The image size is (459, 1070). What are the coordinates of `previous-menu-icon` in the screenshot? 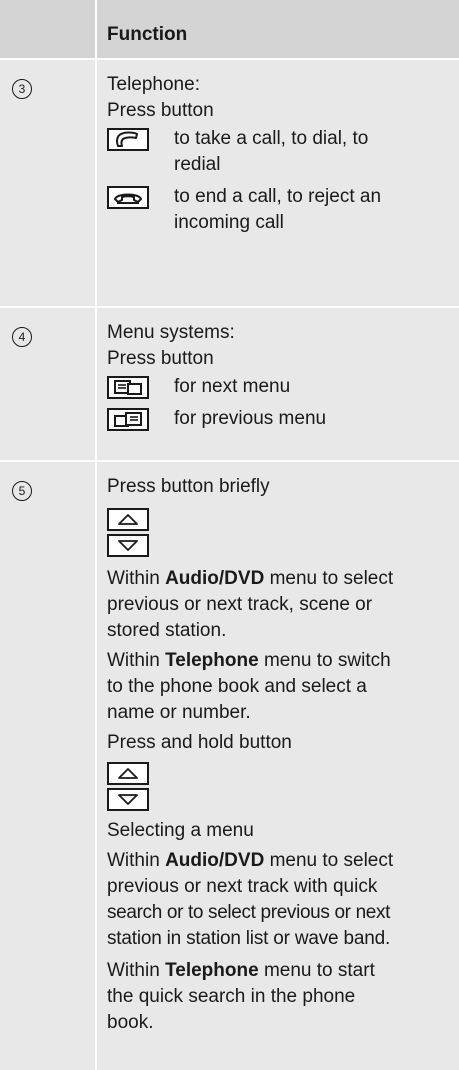 It's located at (128, 419).